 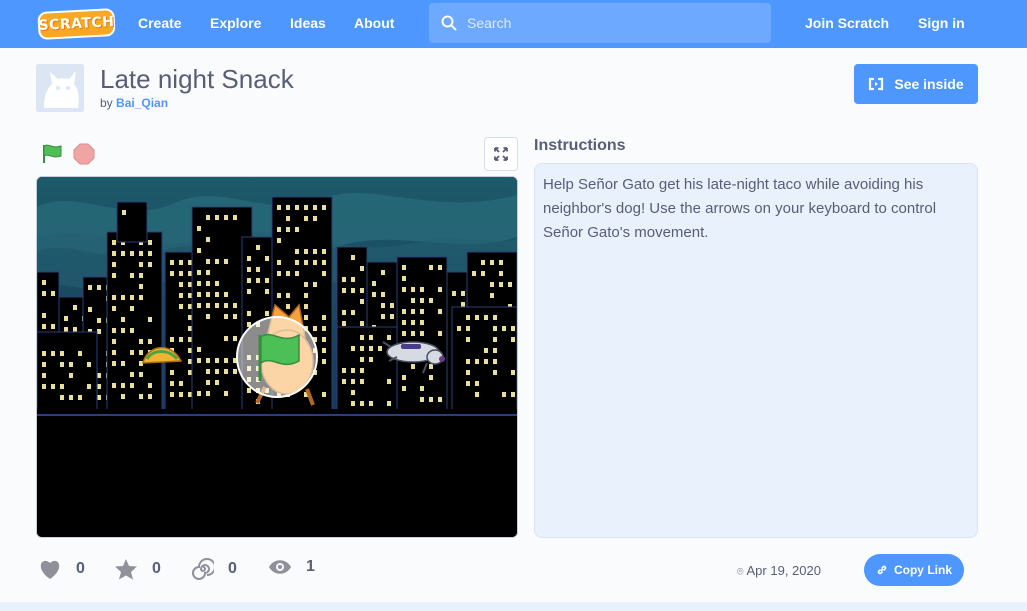 I want to click on copy-link-button: Copy Link, so click(x=914, y=570).